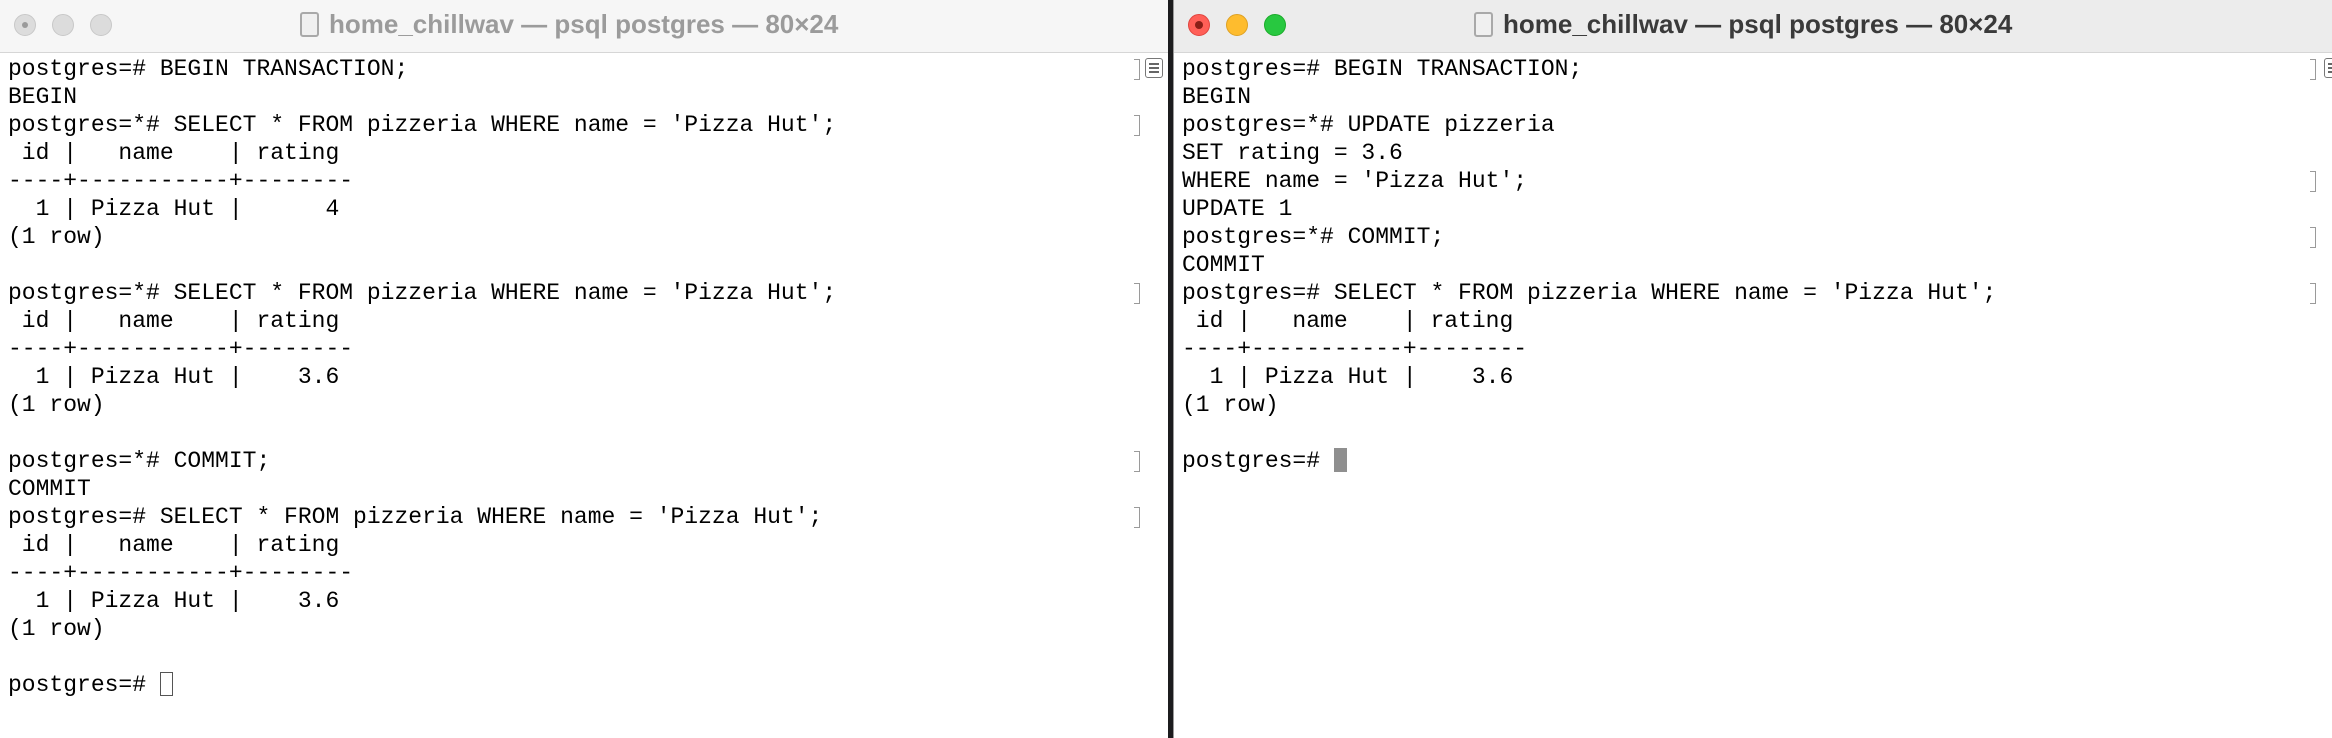  I want to click on terminal-line: UPDATE 1, so click(1237, 209).